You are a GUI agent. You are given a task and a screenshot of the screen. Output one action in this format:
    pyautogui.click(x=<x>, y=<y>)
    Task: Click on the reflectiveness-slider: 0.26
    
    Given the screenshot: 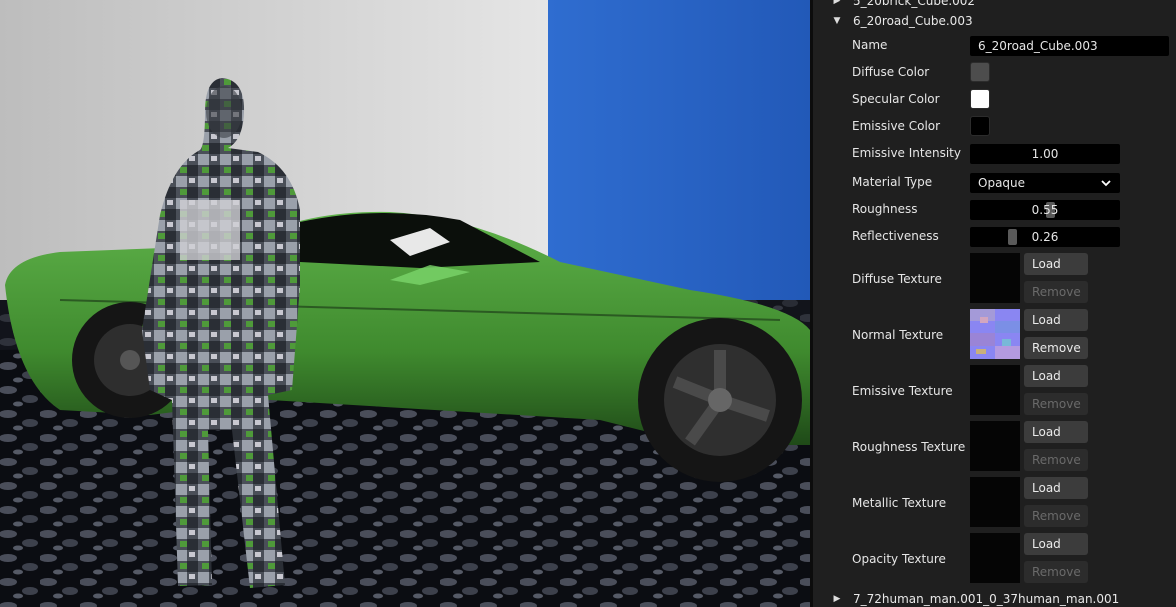 What is the action you would take?
    pyautogui.click(x=1045, y=237)
    